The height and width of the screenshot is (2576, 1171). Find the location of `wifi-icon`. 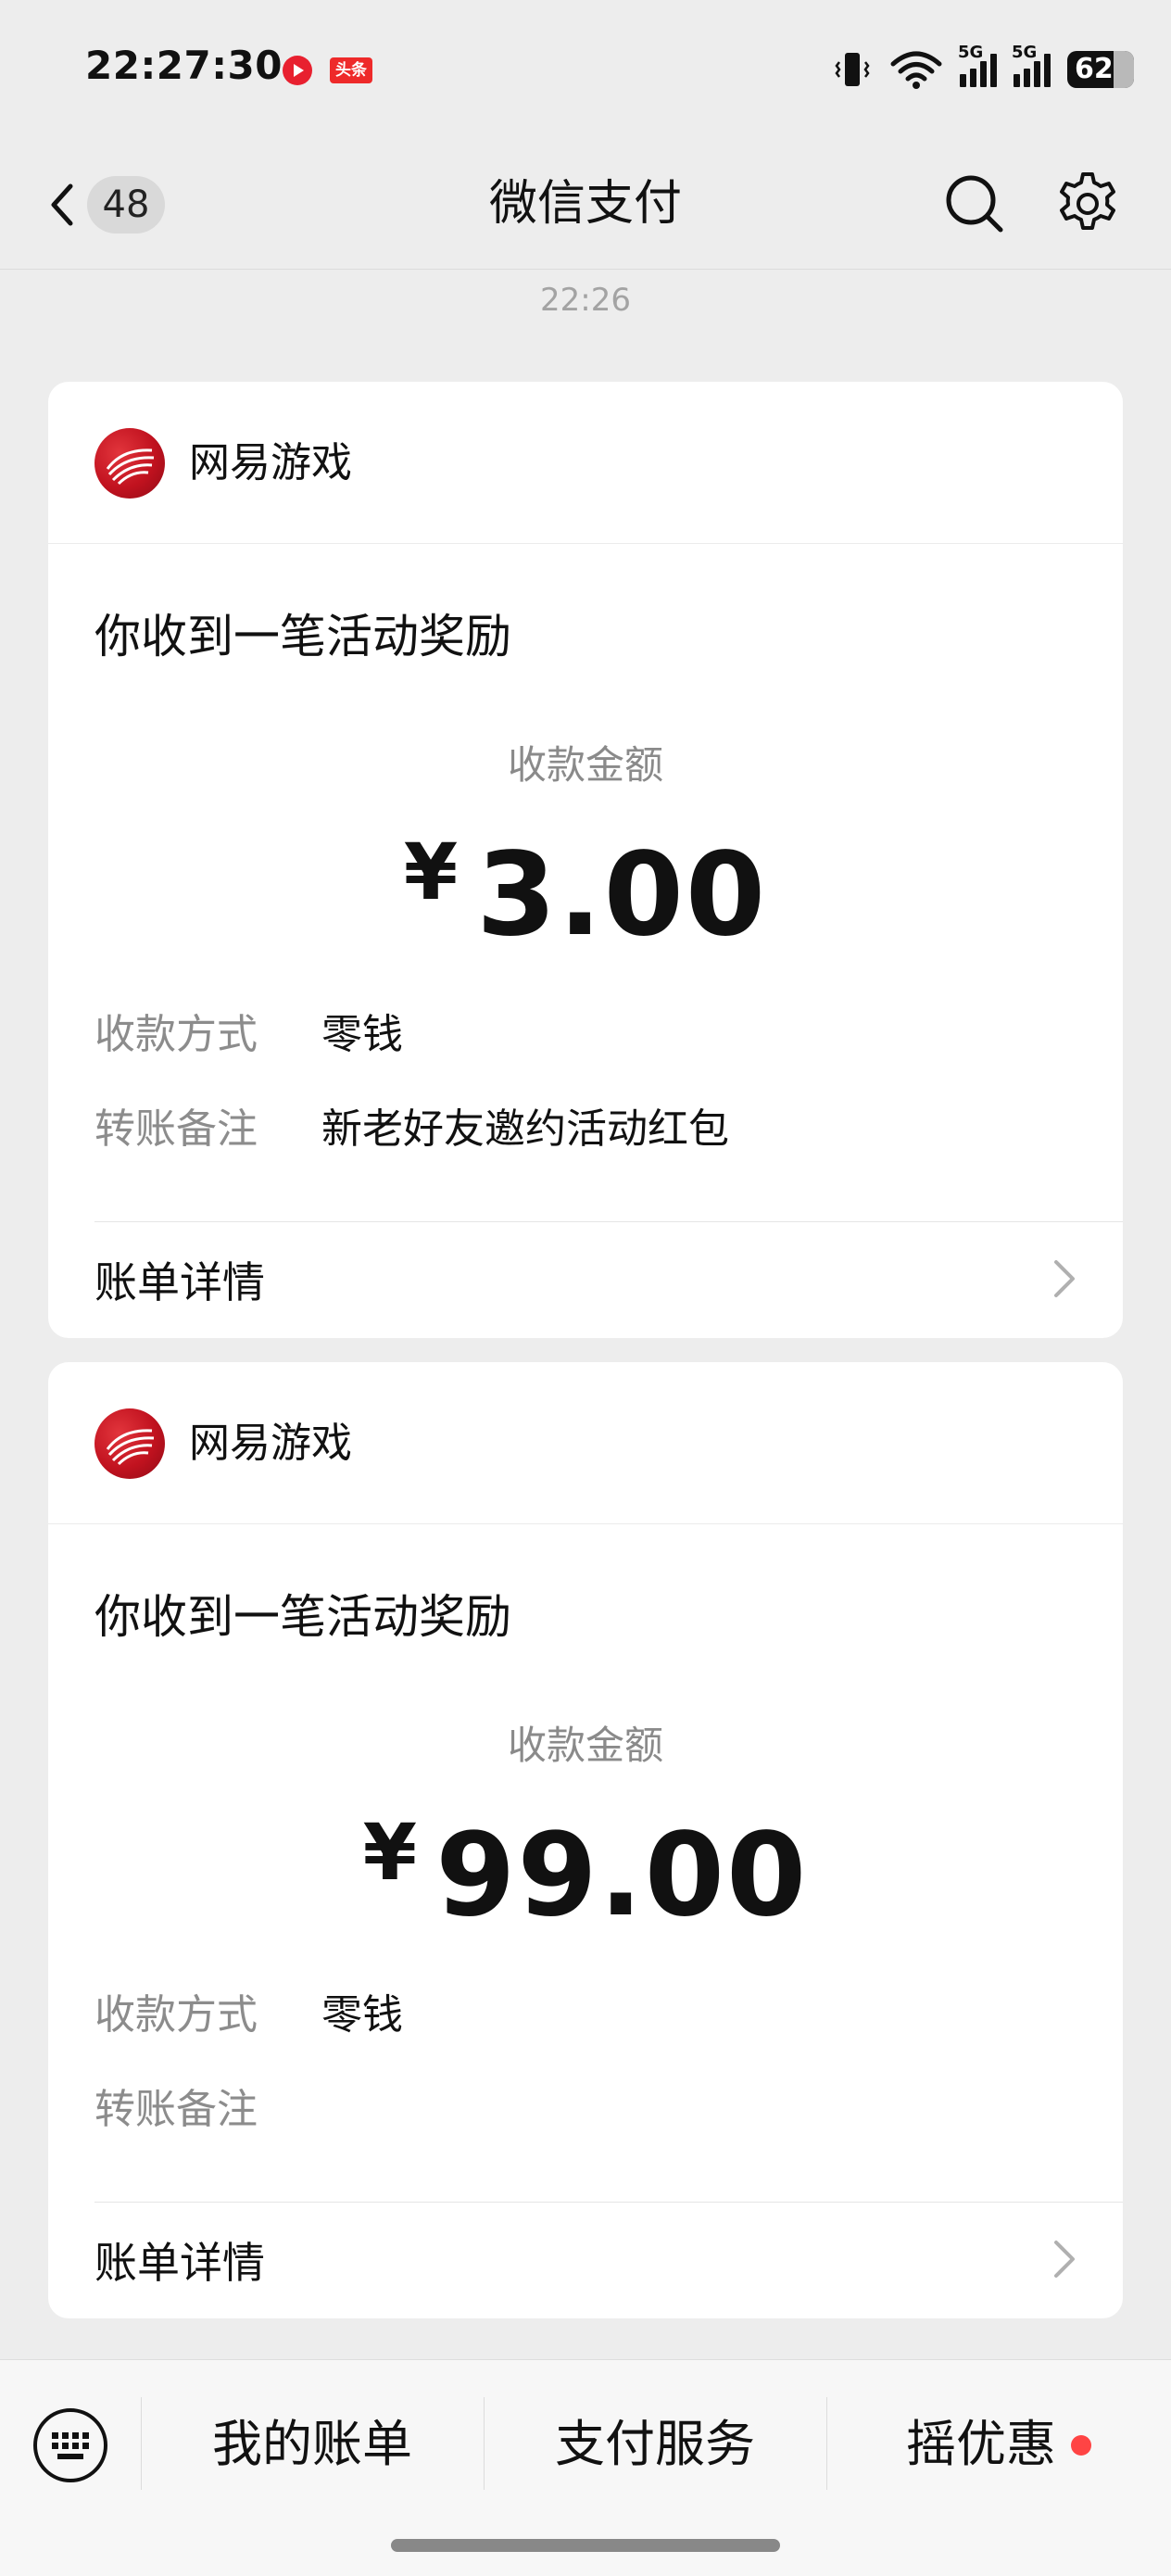

wifi-icon is located at coordinates (916, 70).